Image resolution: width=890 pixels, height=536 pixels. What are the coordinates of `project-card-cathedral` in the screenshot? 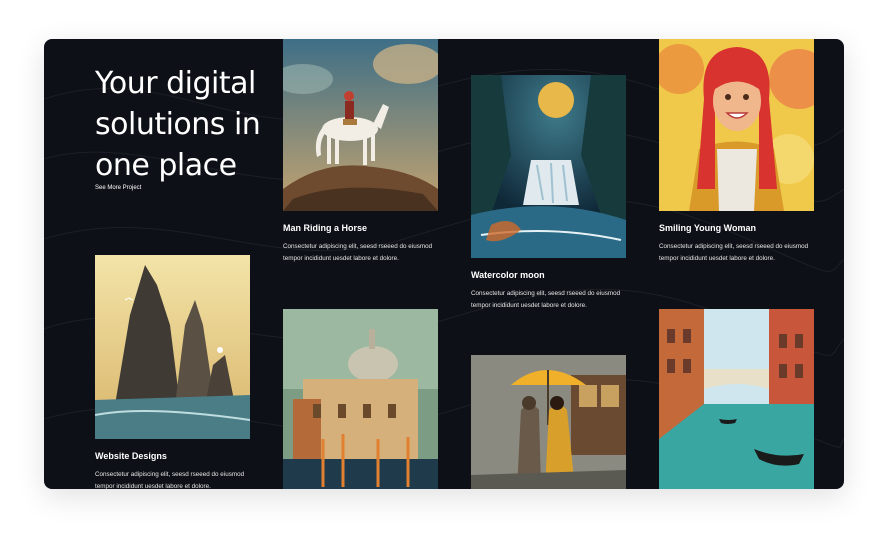 It's located at (360, 399).